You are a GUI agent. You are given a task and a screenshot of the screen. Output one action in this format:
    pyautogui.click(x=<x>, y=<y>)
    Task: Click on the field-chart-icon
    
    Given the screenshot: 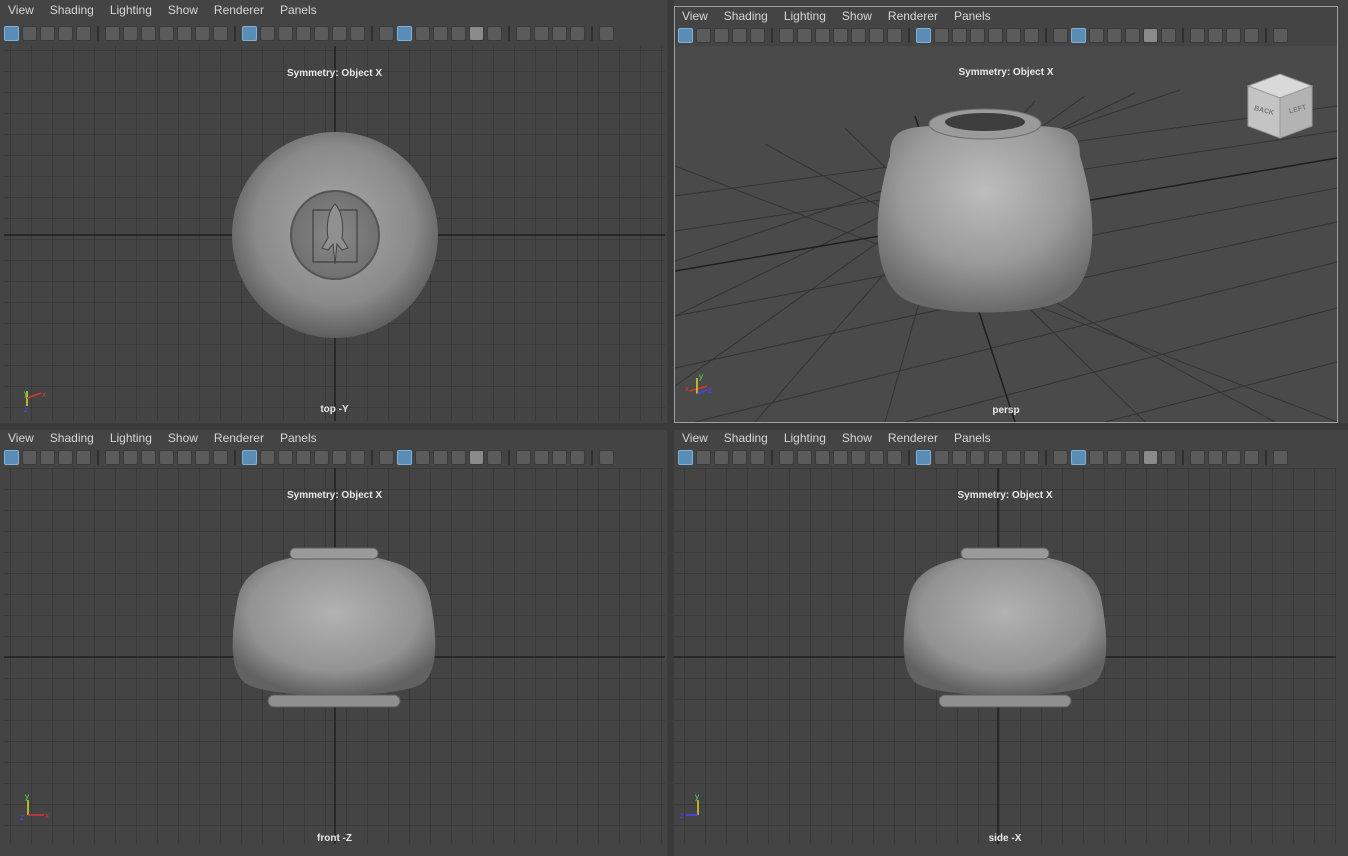 What is the action you would take?
    pyautogui.click(x=995, y=35)
    